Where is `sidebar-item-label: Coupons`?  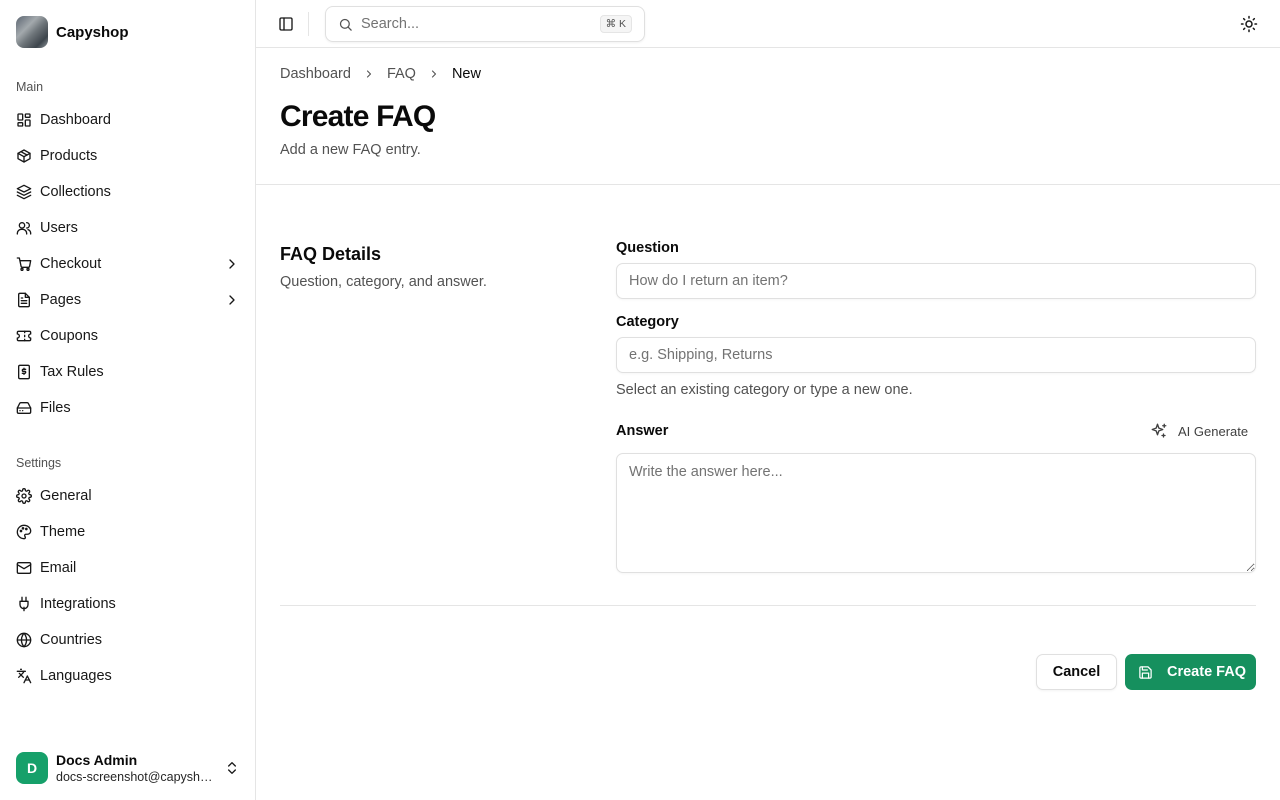 sidebar-item-label: Coupons is located at coordinates (69, 336).